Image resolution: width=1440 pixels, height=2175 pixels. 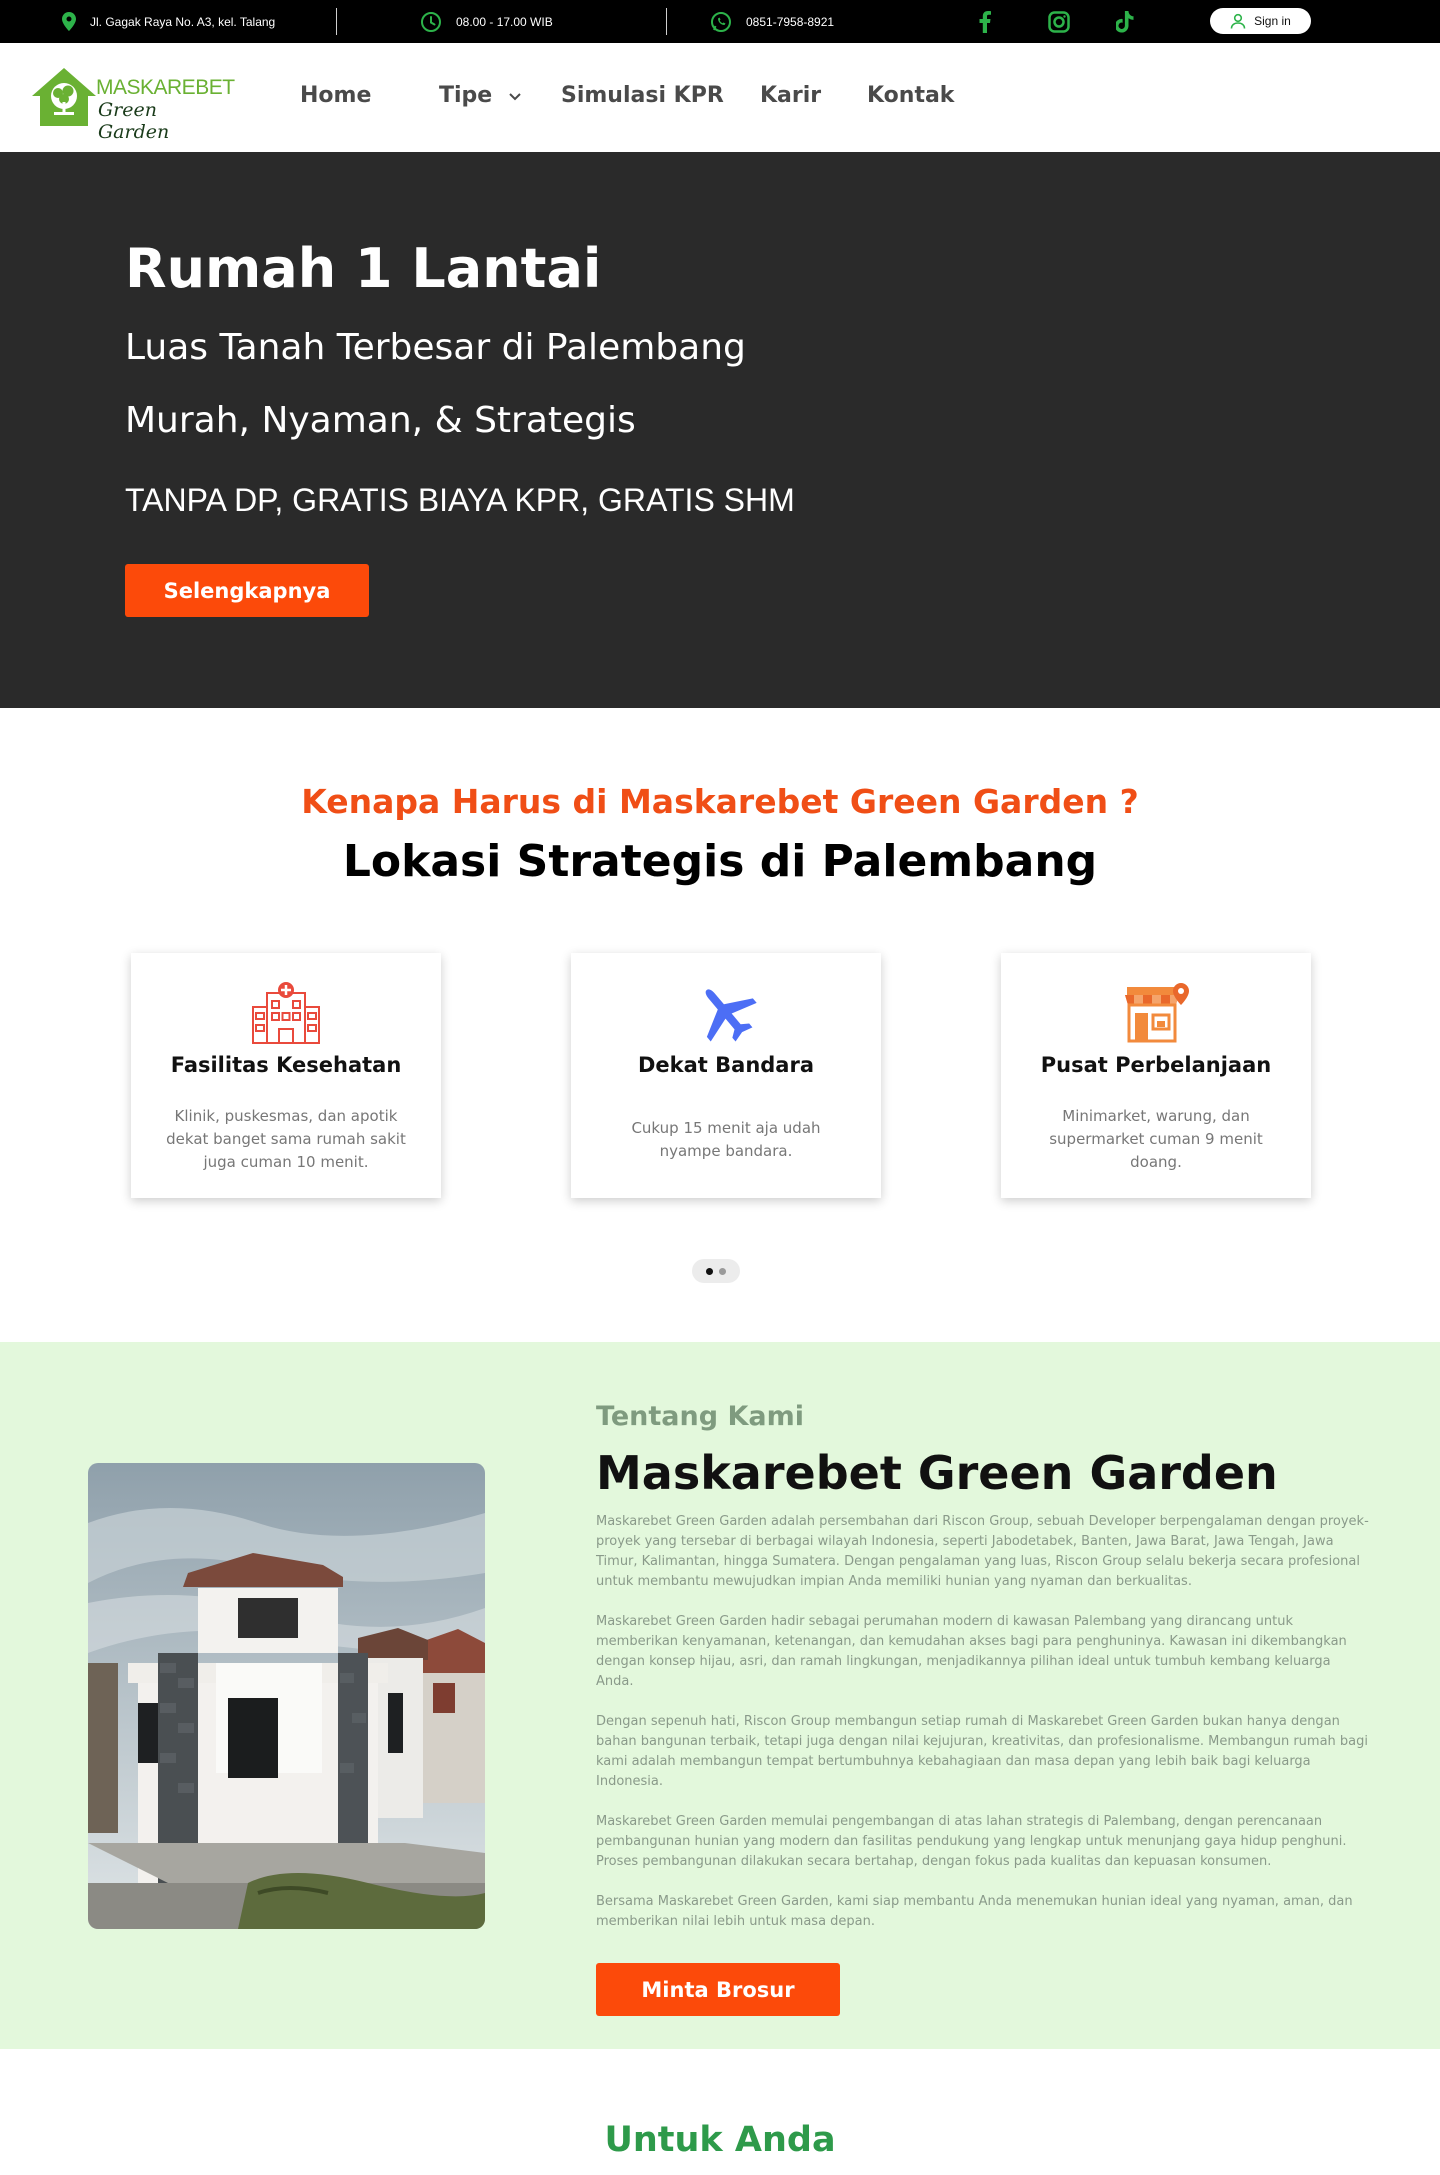 I want to click on store-icon, so click(x=1157, y=1013).